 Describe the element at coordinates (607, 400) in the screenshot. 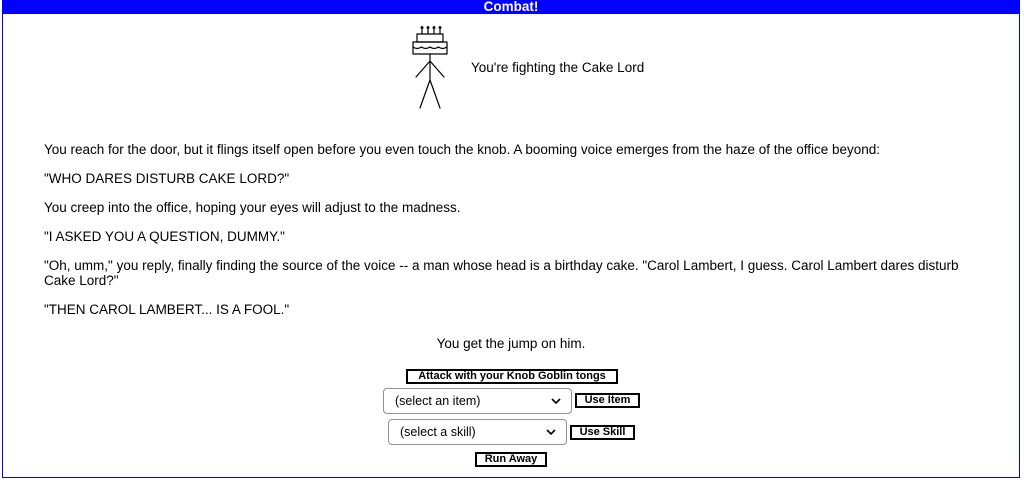

I see `use-item-button: Use Item` at that location.